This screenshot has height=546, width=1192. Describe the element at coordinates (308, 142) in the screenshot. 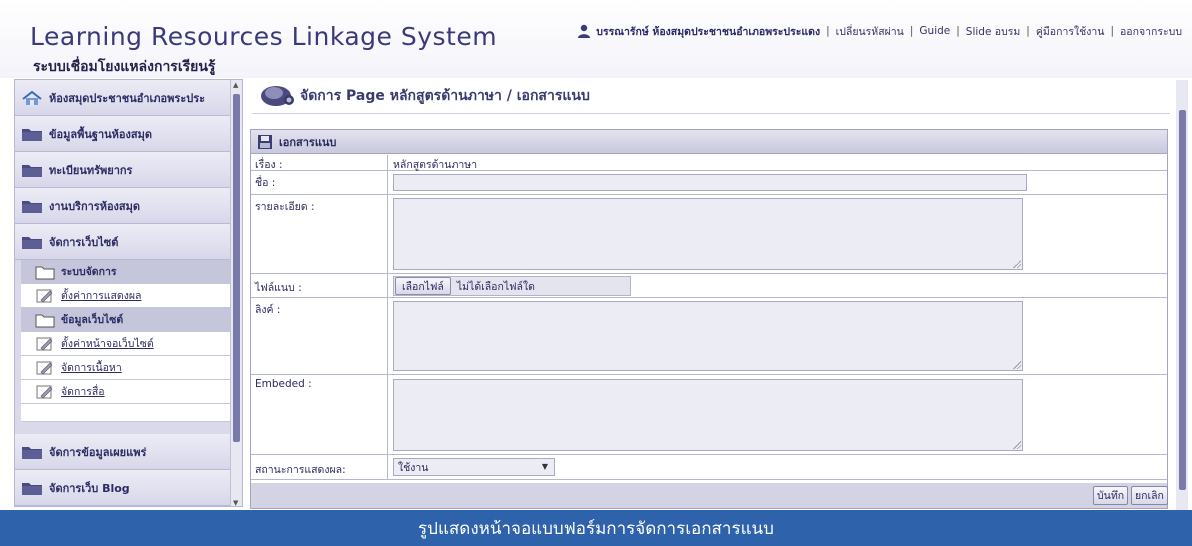

I see `form-title: เอกสารแนบ` at that location.